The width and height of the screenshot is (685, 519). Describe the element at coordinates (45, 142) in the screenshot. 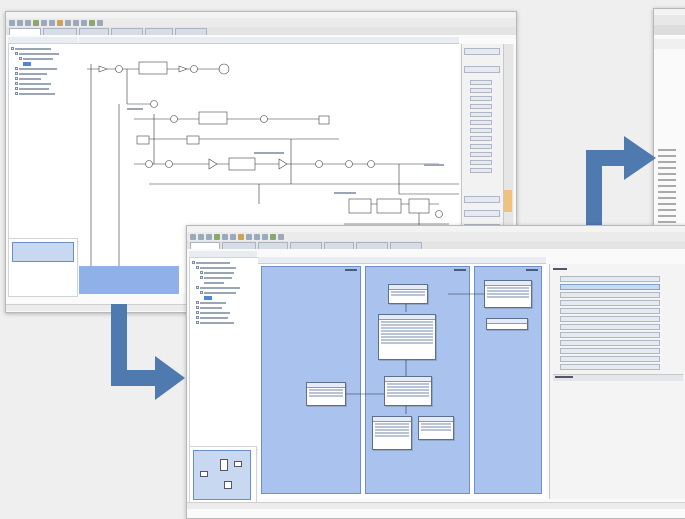

I see `model-tree` at that location.